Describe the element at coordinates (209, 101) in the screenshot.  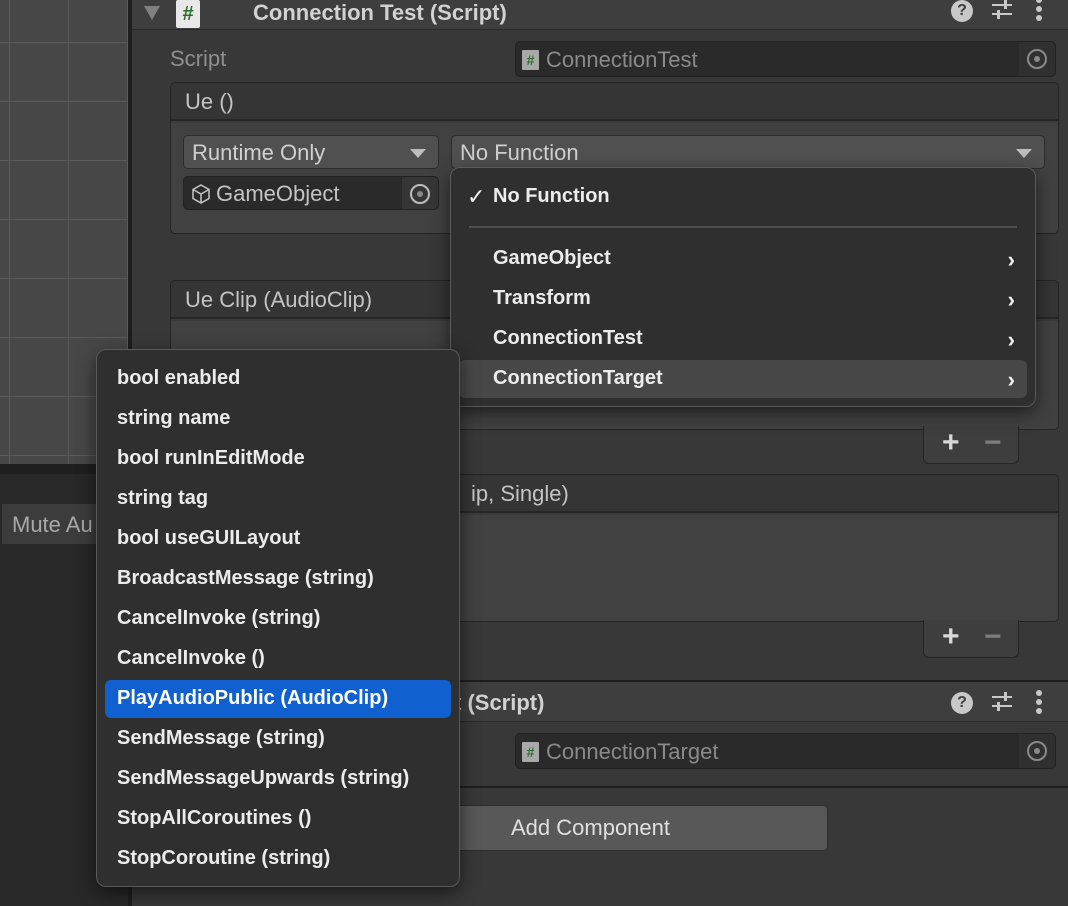
I see `event-header-label: Ue ()` at that location.